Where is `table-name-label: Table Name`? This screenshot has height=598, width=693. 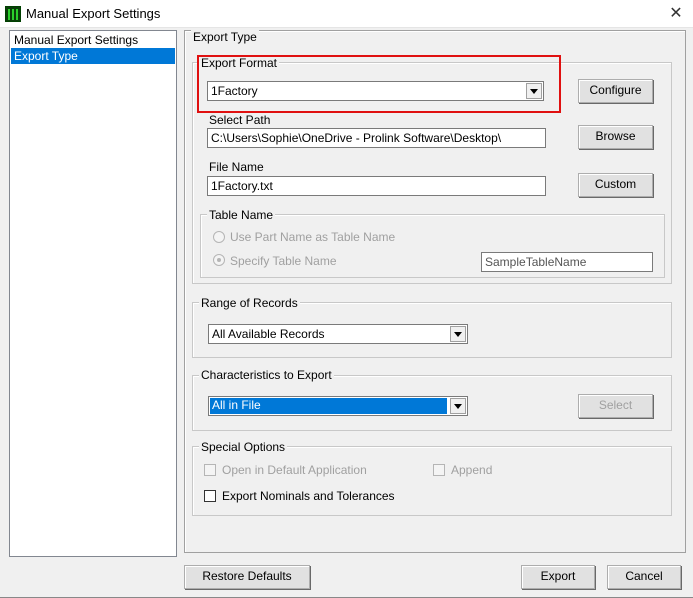 table-name-label: Table Name is located at coordinates (241, 215).